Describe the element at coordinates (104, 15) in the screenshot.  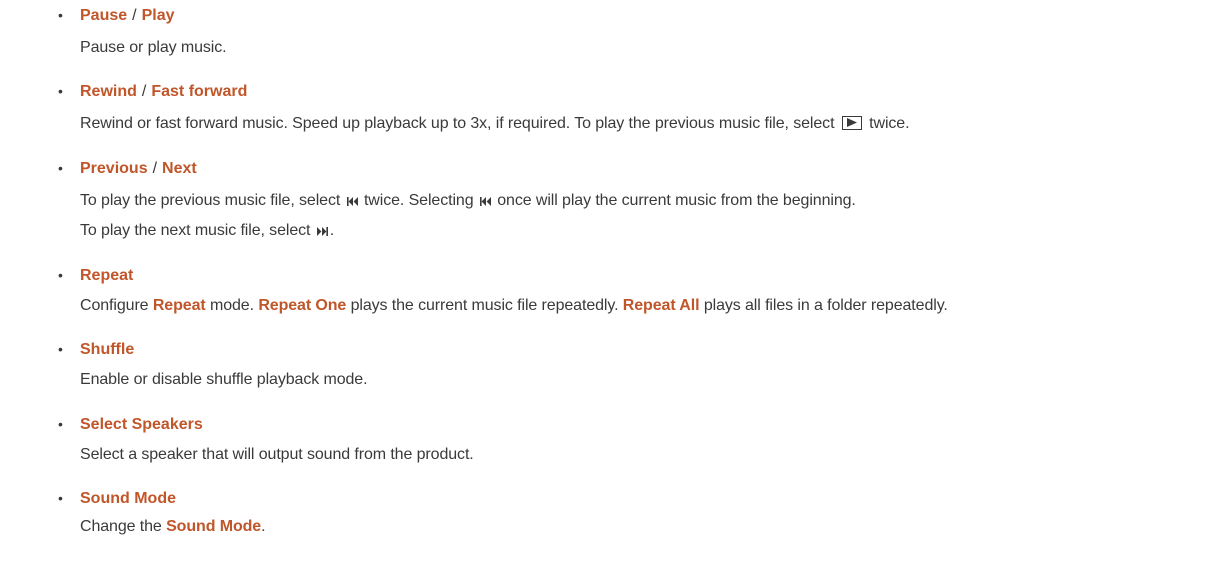
I see `term-pause: Pause` at that location.